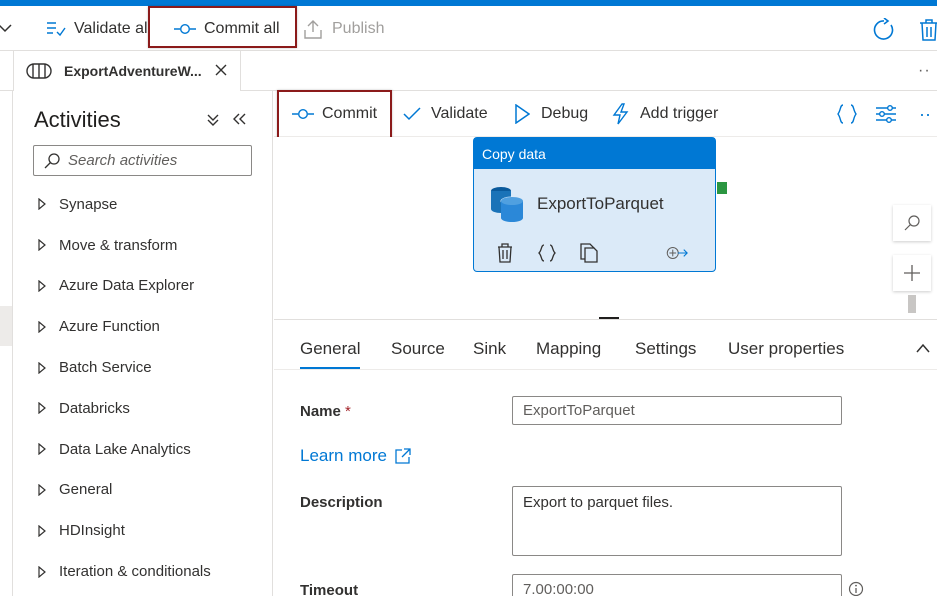  Describe the element at coordinates (847, 114) in the screenshot. I see `code-view-icon` at that location.